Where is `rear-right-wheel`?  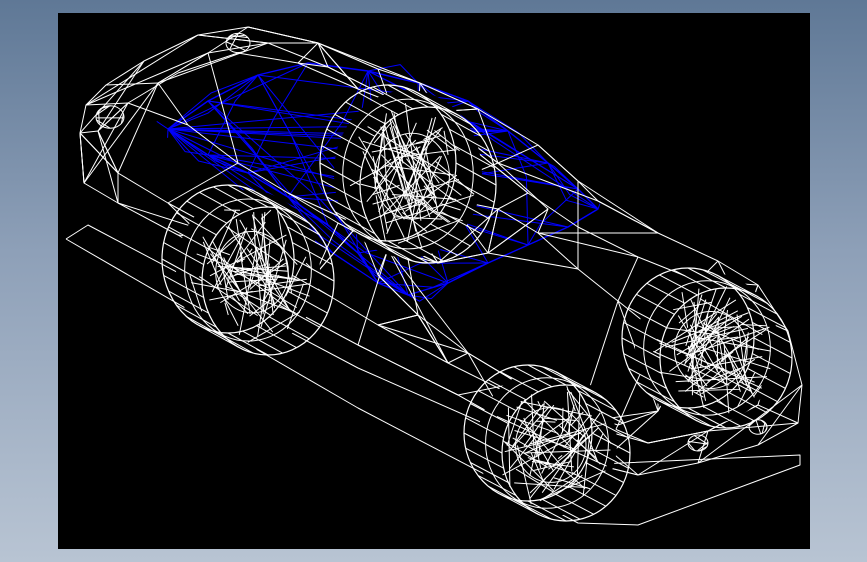
rear-right-wheel is located at coordinates (408, 174).